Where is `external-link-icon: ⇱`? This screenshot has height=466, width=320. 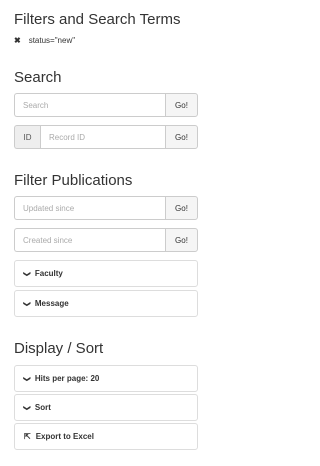 external-link-icon: ⇱ is located at coordinates (27, 436).